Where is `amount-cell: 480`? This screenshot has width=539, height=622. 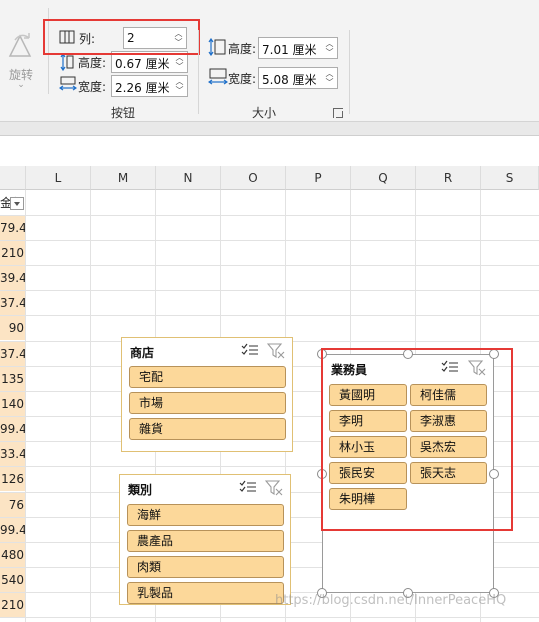 amount-cell: 480 is located at coordinates (12, 555).